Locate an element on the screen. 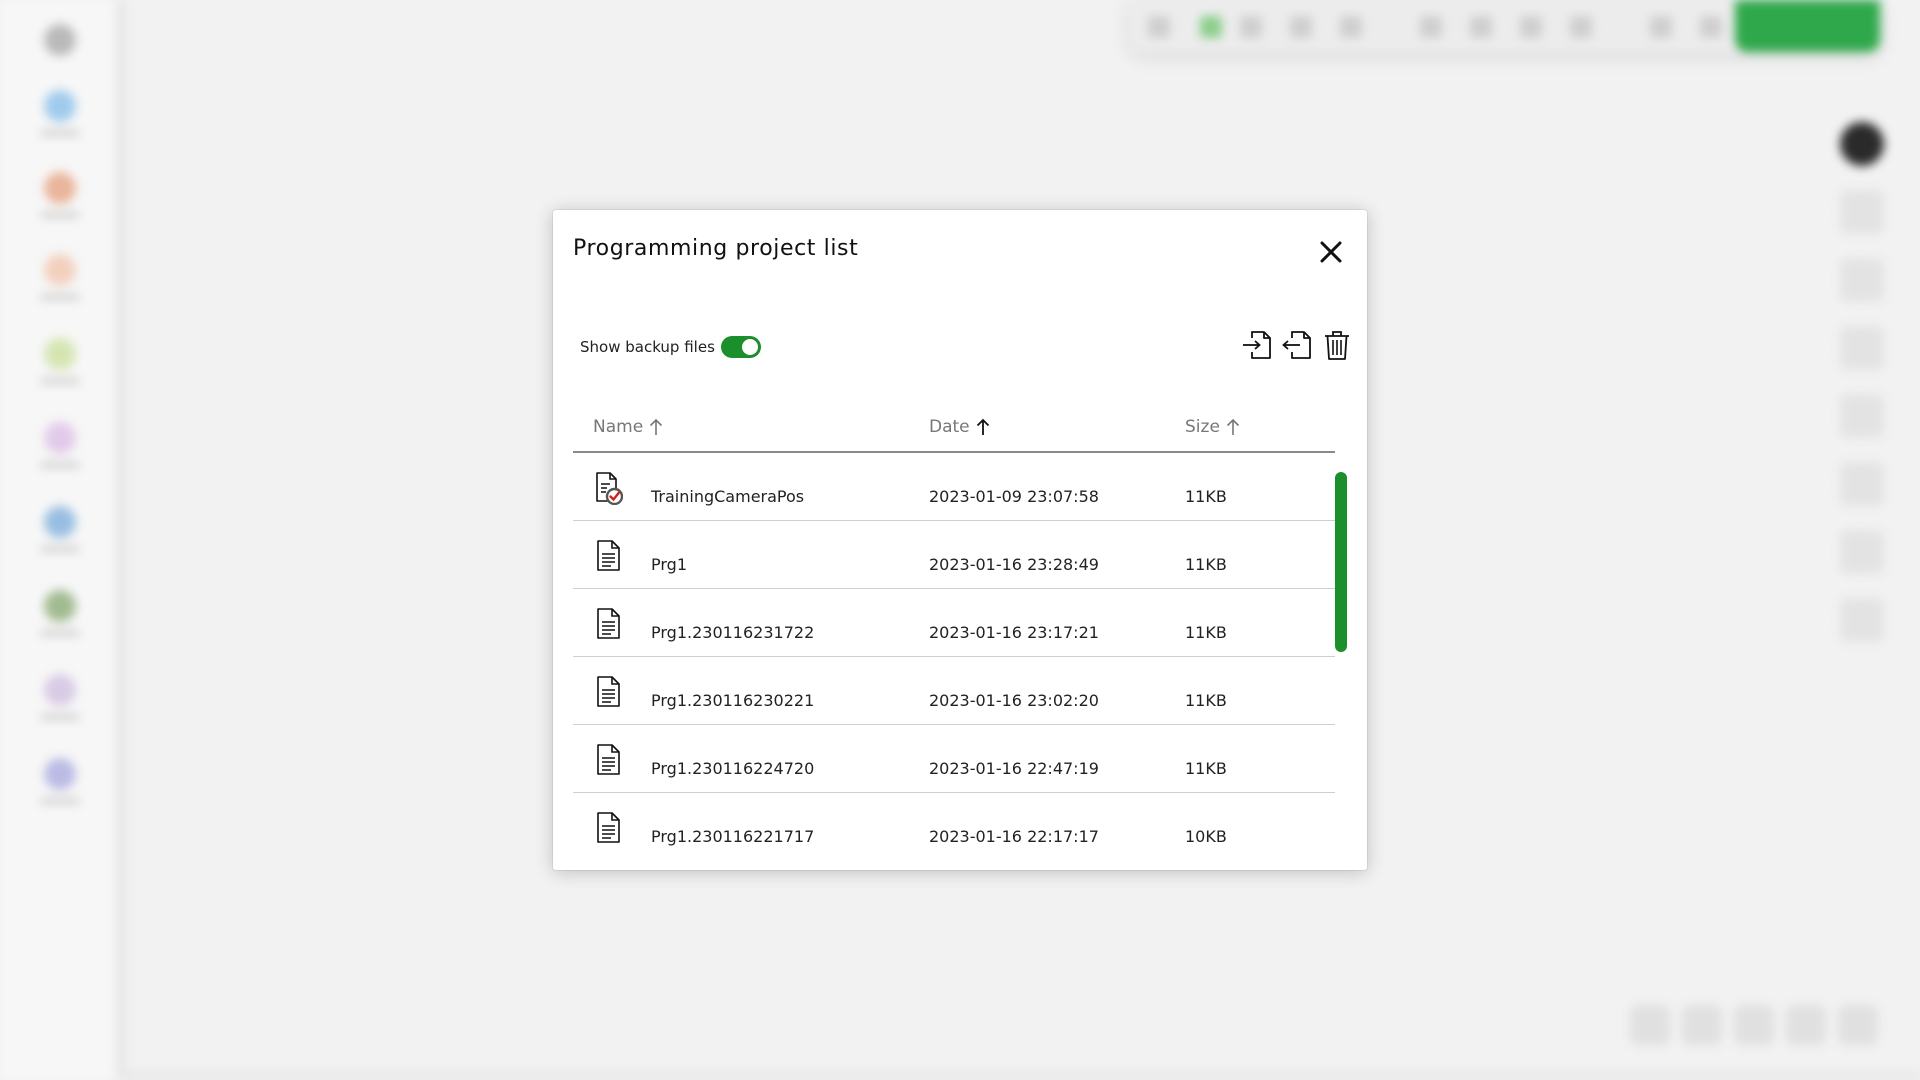 Image resolution: width=1920 pixels, height=1080 pixels. column-header-label: Name is located at coordinates (618, 427).